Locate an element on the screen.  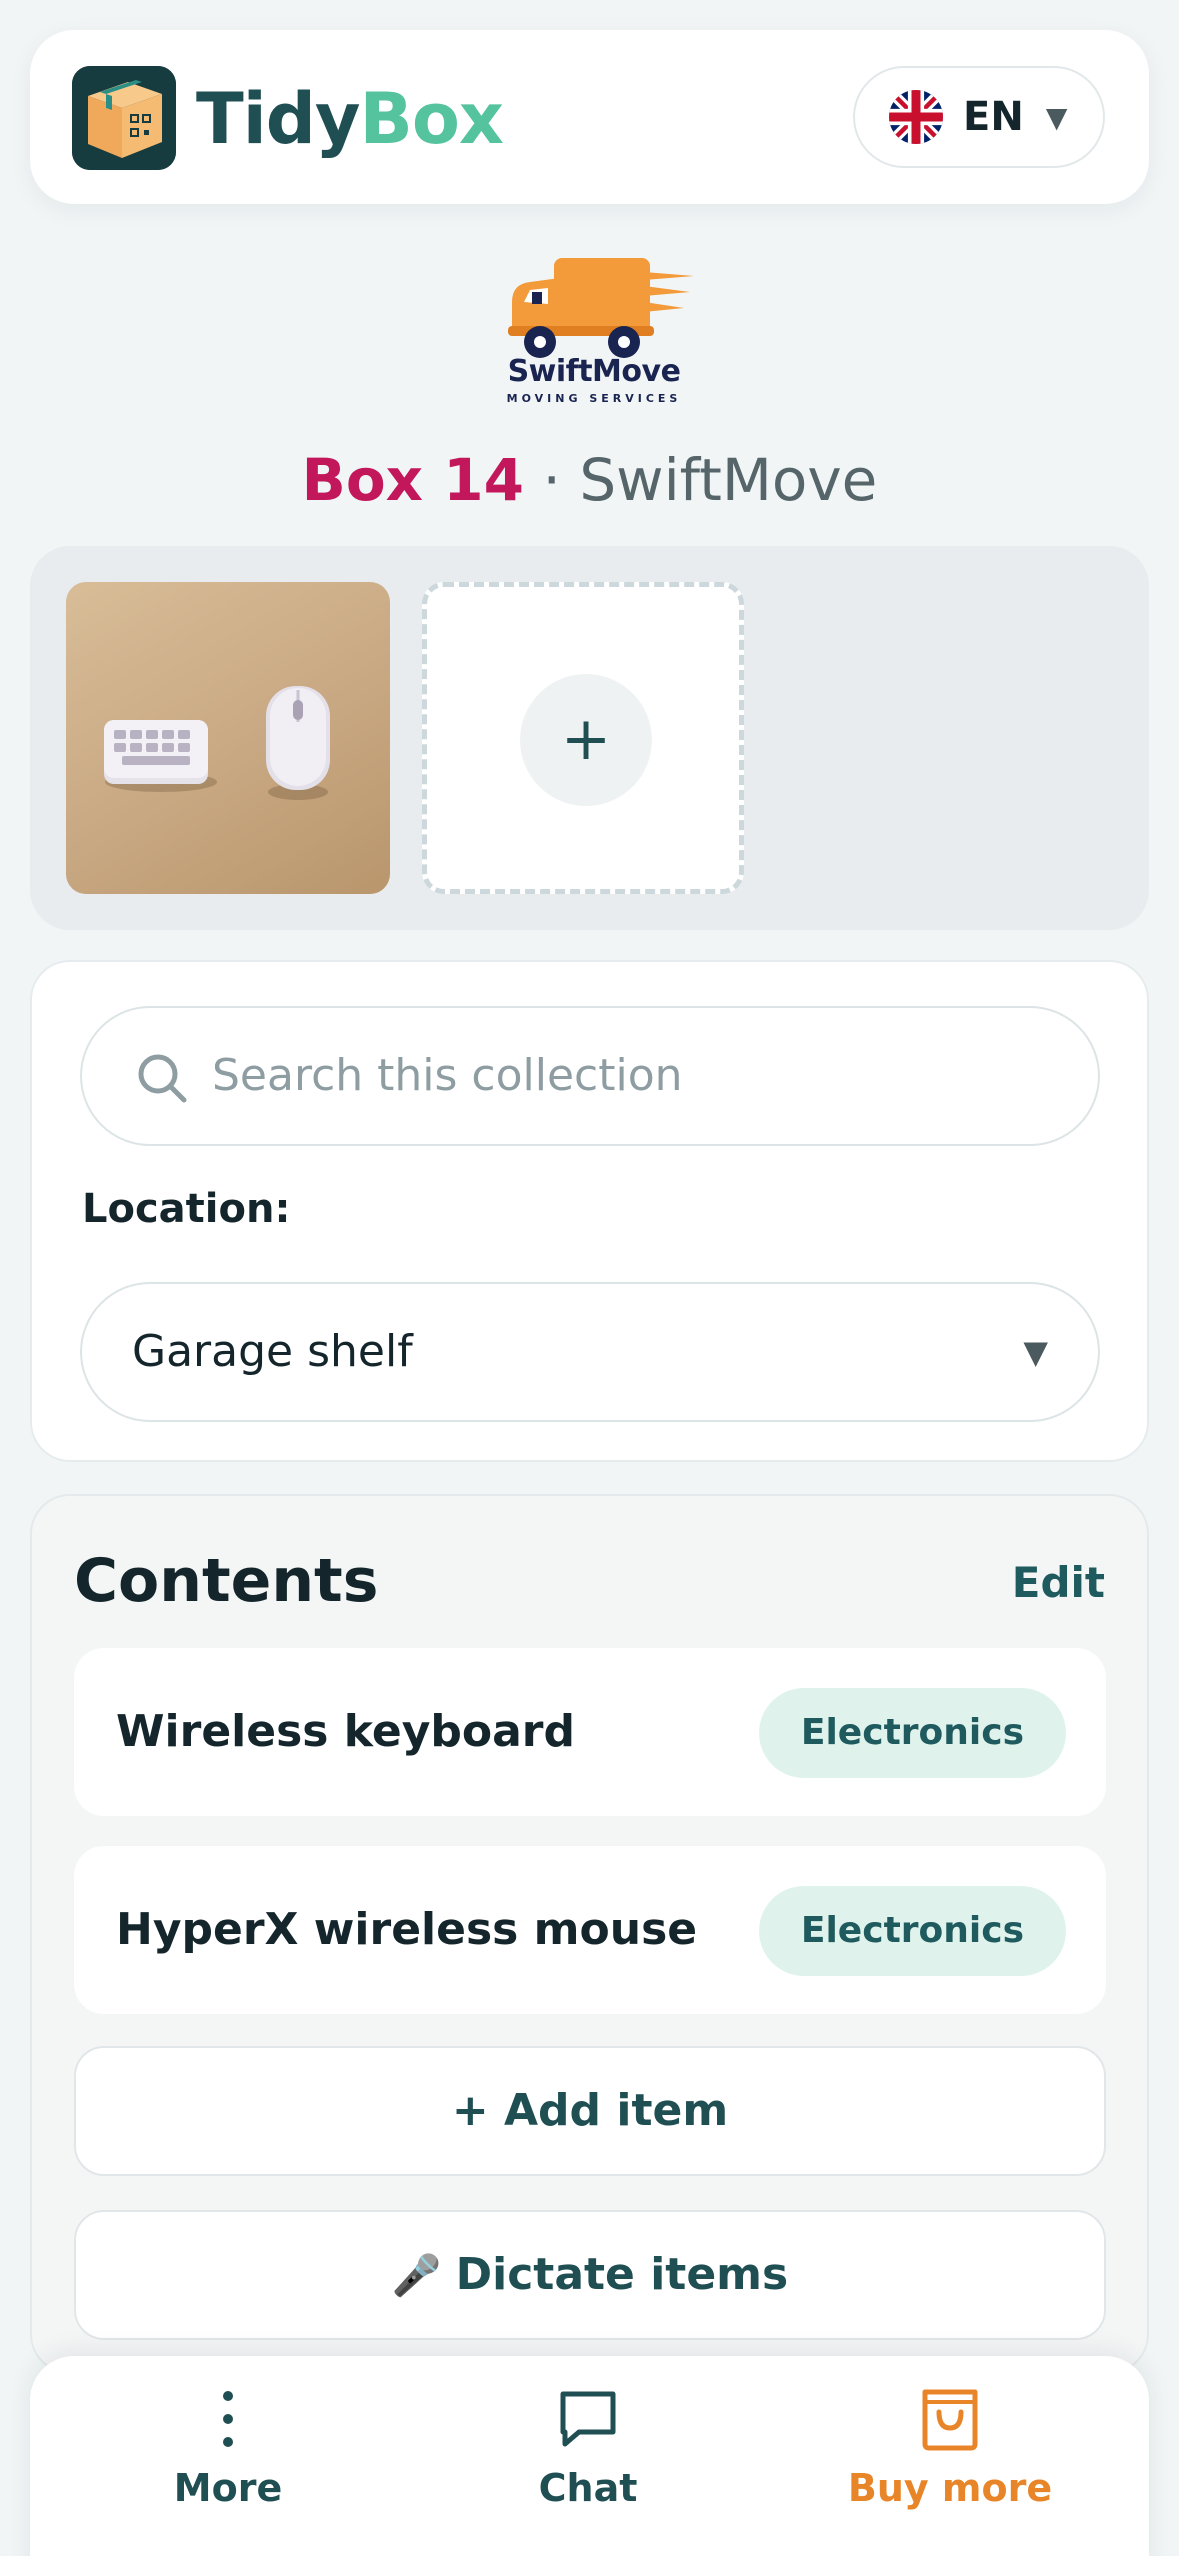
nav-buy-more: Buy more is located at coordinates (950, 2448).